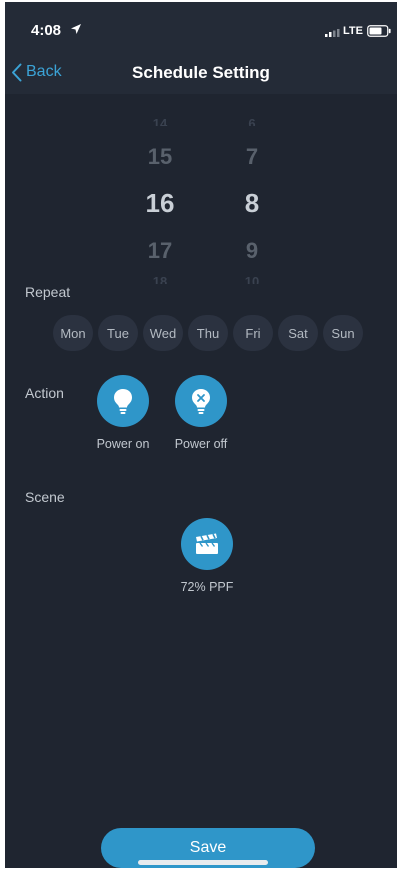 The height and width of the screenshot is (870, 401). I want to click on page-title: Schedule Setting, so click(201, 72).